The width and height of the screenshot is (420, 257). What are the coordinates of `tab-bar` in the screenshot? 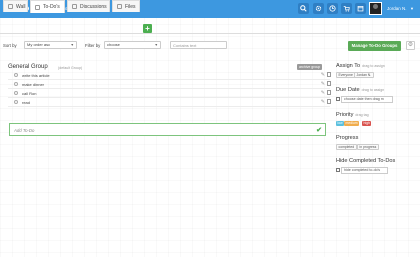 It's located at (210, 28).